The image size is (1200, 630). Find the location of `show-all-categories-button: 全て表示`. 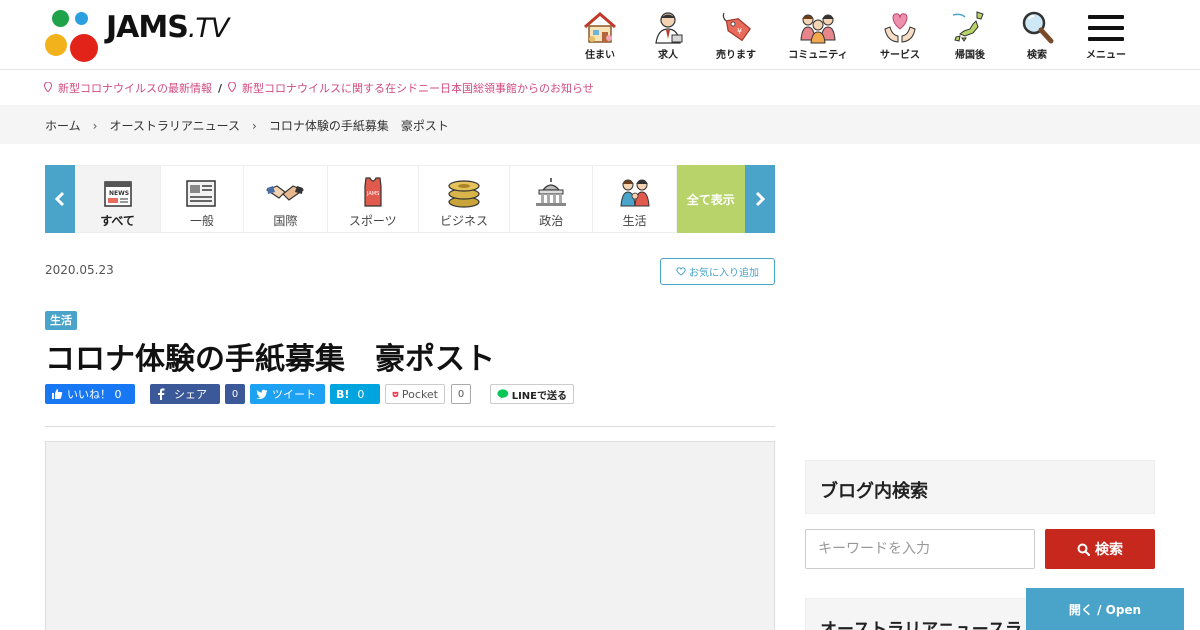

show-all-categories-button: 全て表示 is located at coordinates (710, 199).